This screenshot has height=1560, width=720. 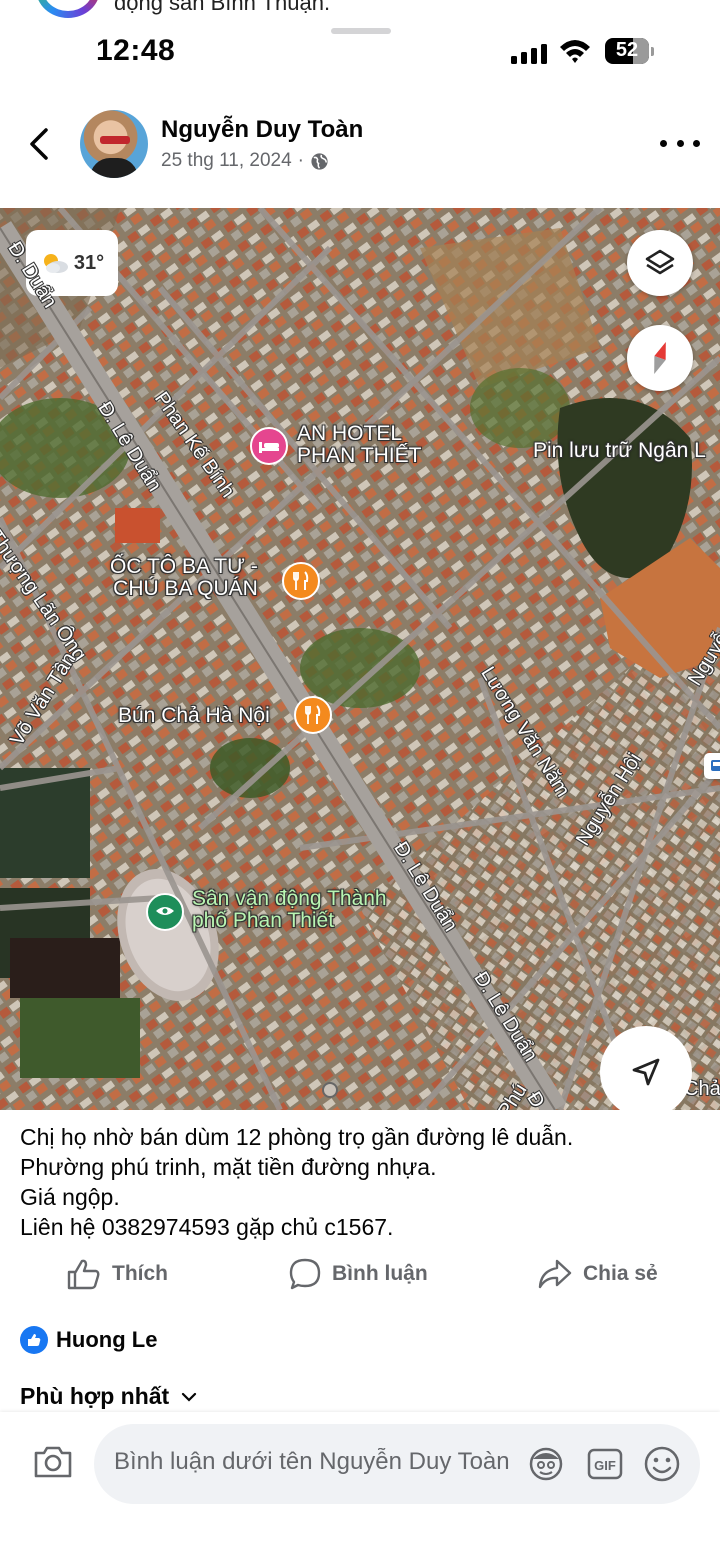 I want to click on status-bar: 12:48 52, so click(x=360, y=57).